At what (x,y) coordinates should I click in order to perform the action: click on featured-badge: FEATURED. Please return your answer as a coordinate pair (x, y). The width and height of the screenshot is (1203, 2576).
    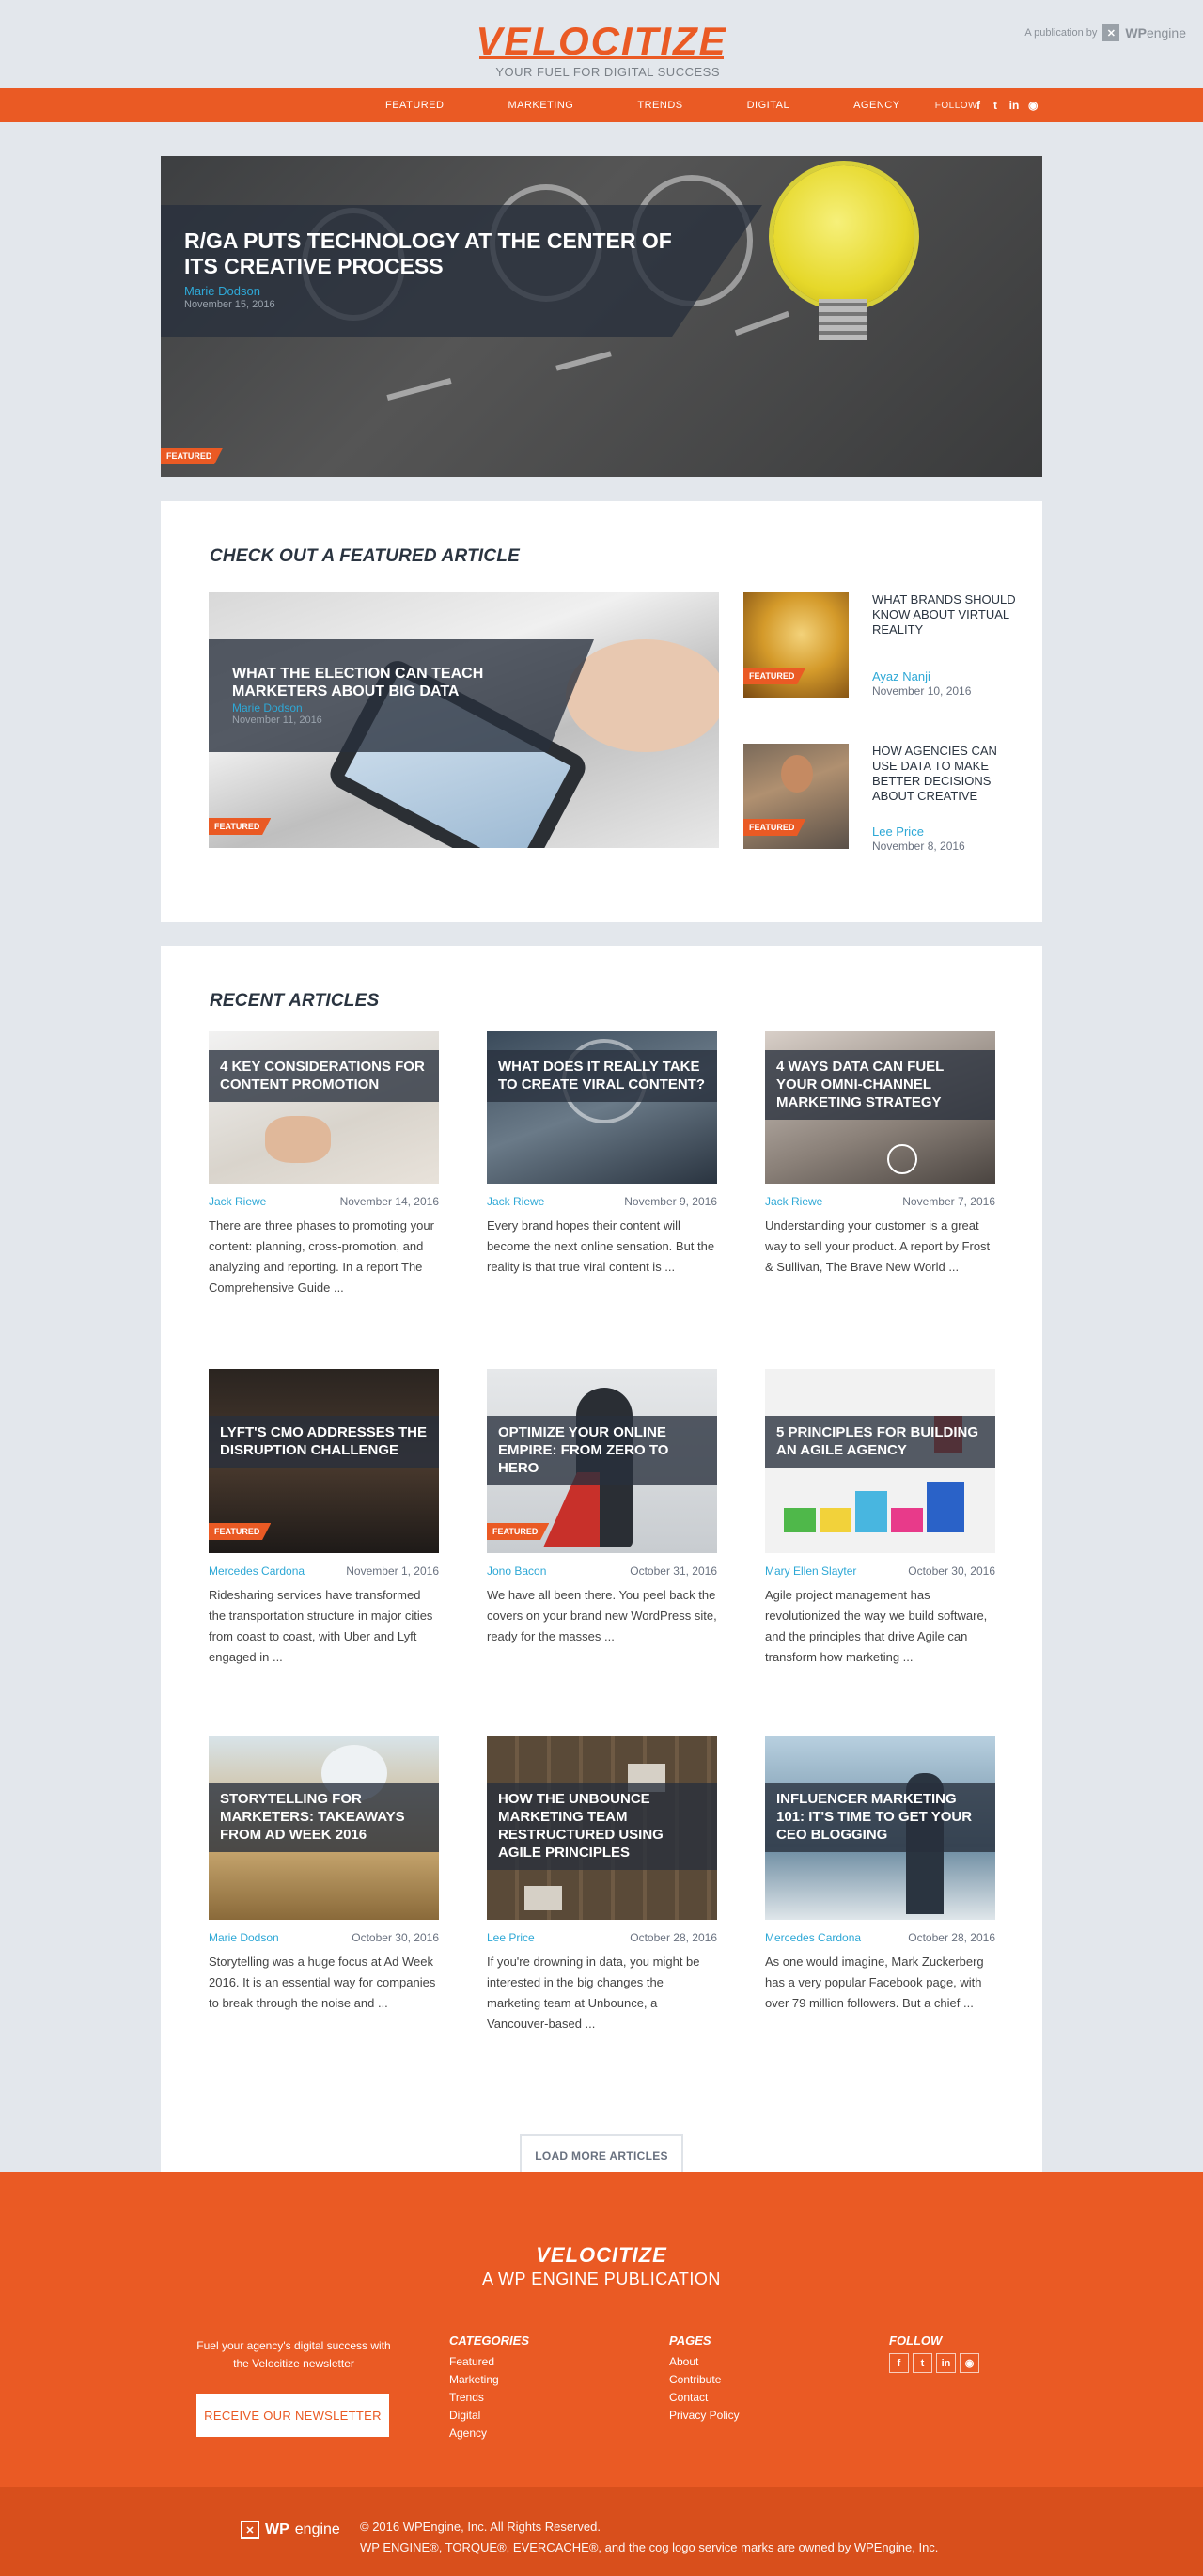
    Looking at the image, I should click on (240, 1532).